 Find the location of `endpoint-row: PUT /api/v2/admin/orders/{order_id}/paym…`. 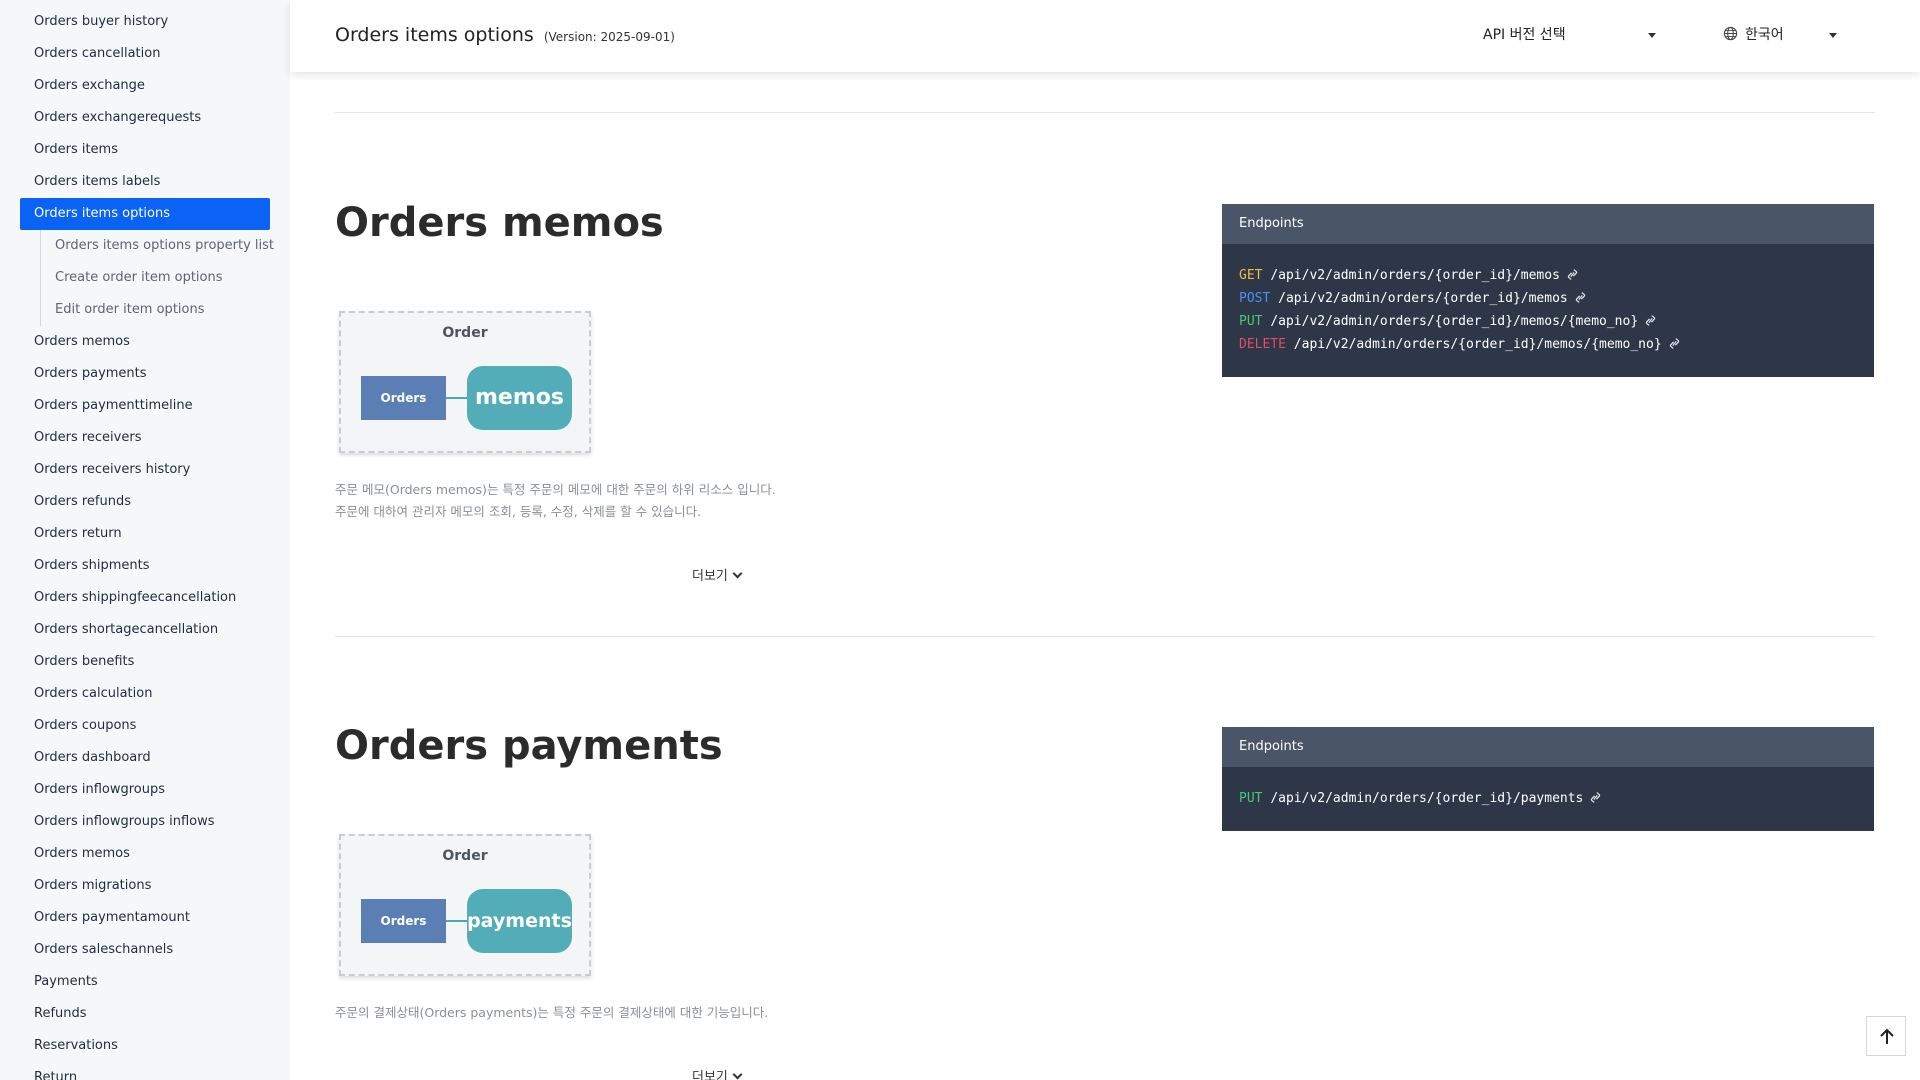

endpoint-row: PUT /api/v2/admin/orders/{order_id}/paym… is located at coordinates (1548, 799).